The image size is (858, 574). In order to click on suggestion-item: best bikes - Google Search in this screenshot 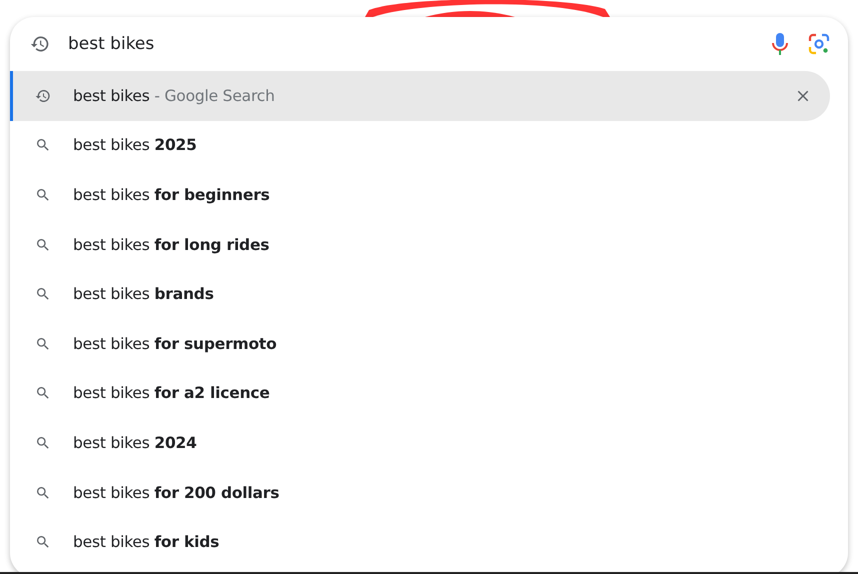, I will do `click(420, 96)`.